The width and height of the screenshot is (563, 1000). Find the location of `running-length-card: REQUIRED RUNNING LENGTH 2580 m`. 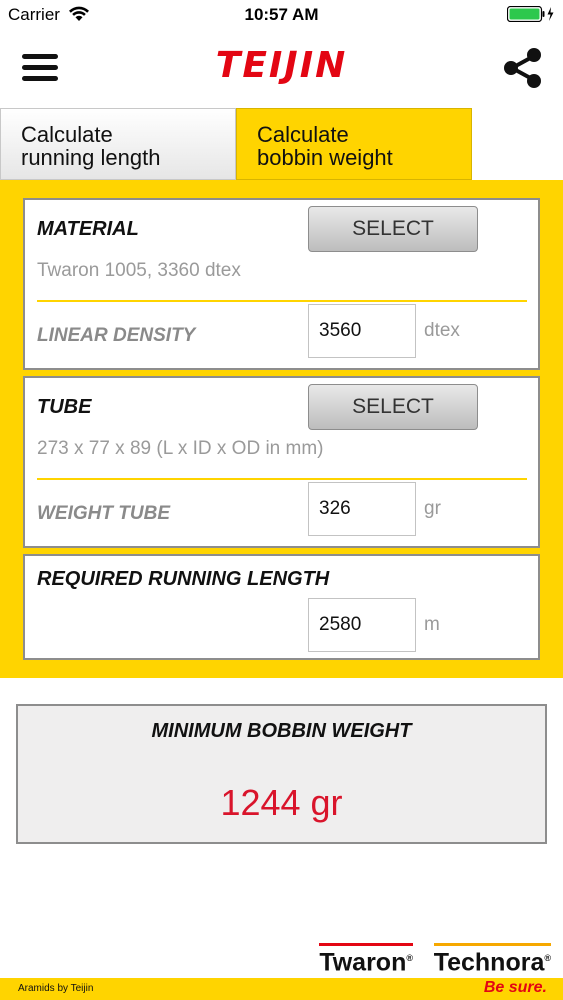

running-length-card: REQUIRED RUNNING LENGTH 2580 m is located at coordinates (281, 607).